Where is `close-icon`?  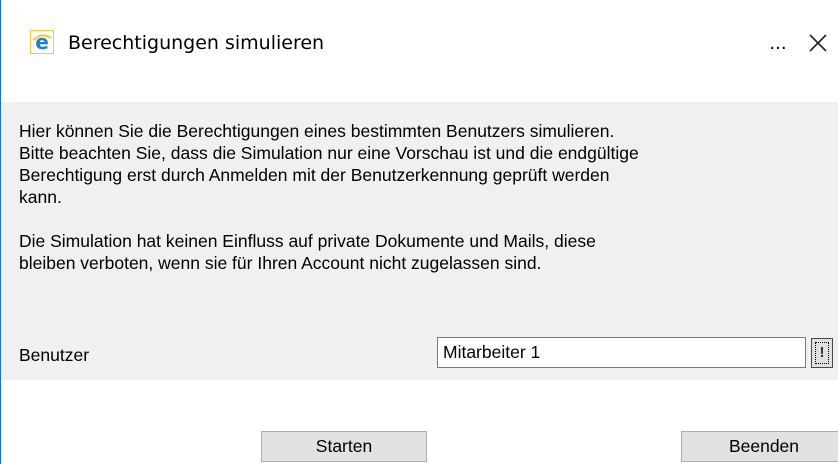
close-icon is located at coordinates (818, 43).